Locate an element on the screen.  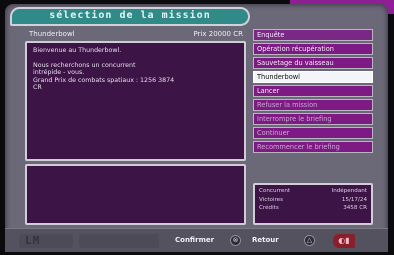
mission-header: Thunderbowl Prix 20000 CR is located at coordinates (135, 34).